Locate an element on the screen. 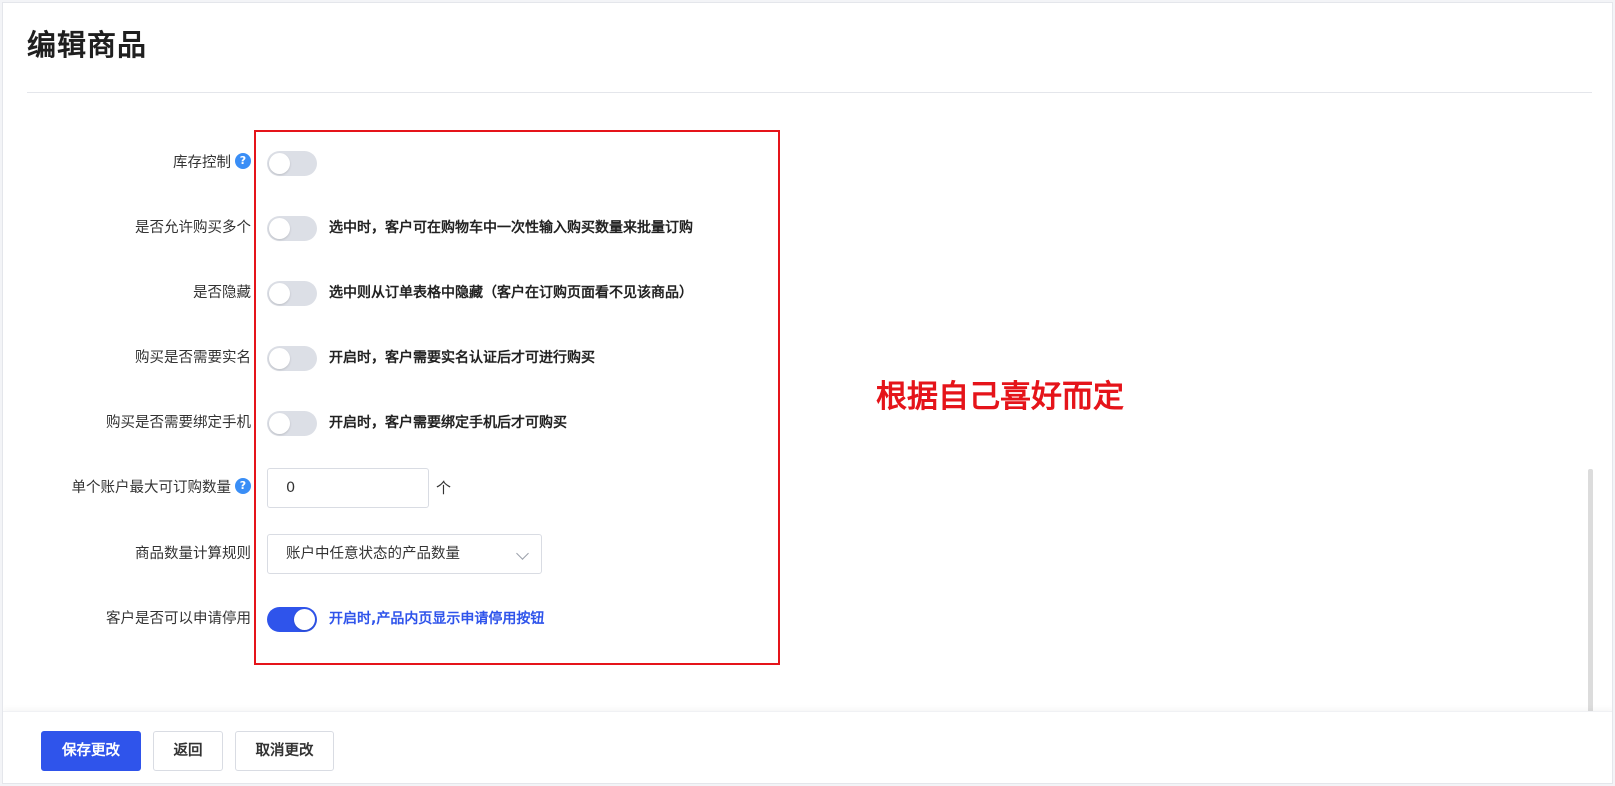  allow-multiple-label: 是否允许购买多个 is located at coordinates (193, 228).